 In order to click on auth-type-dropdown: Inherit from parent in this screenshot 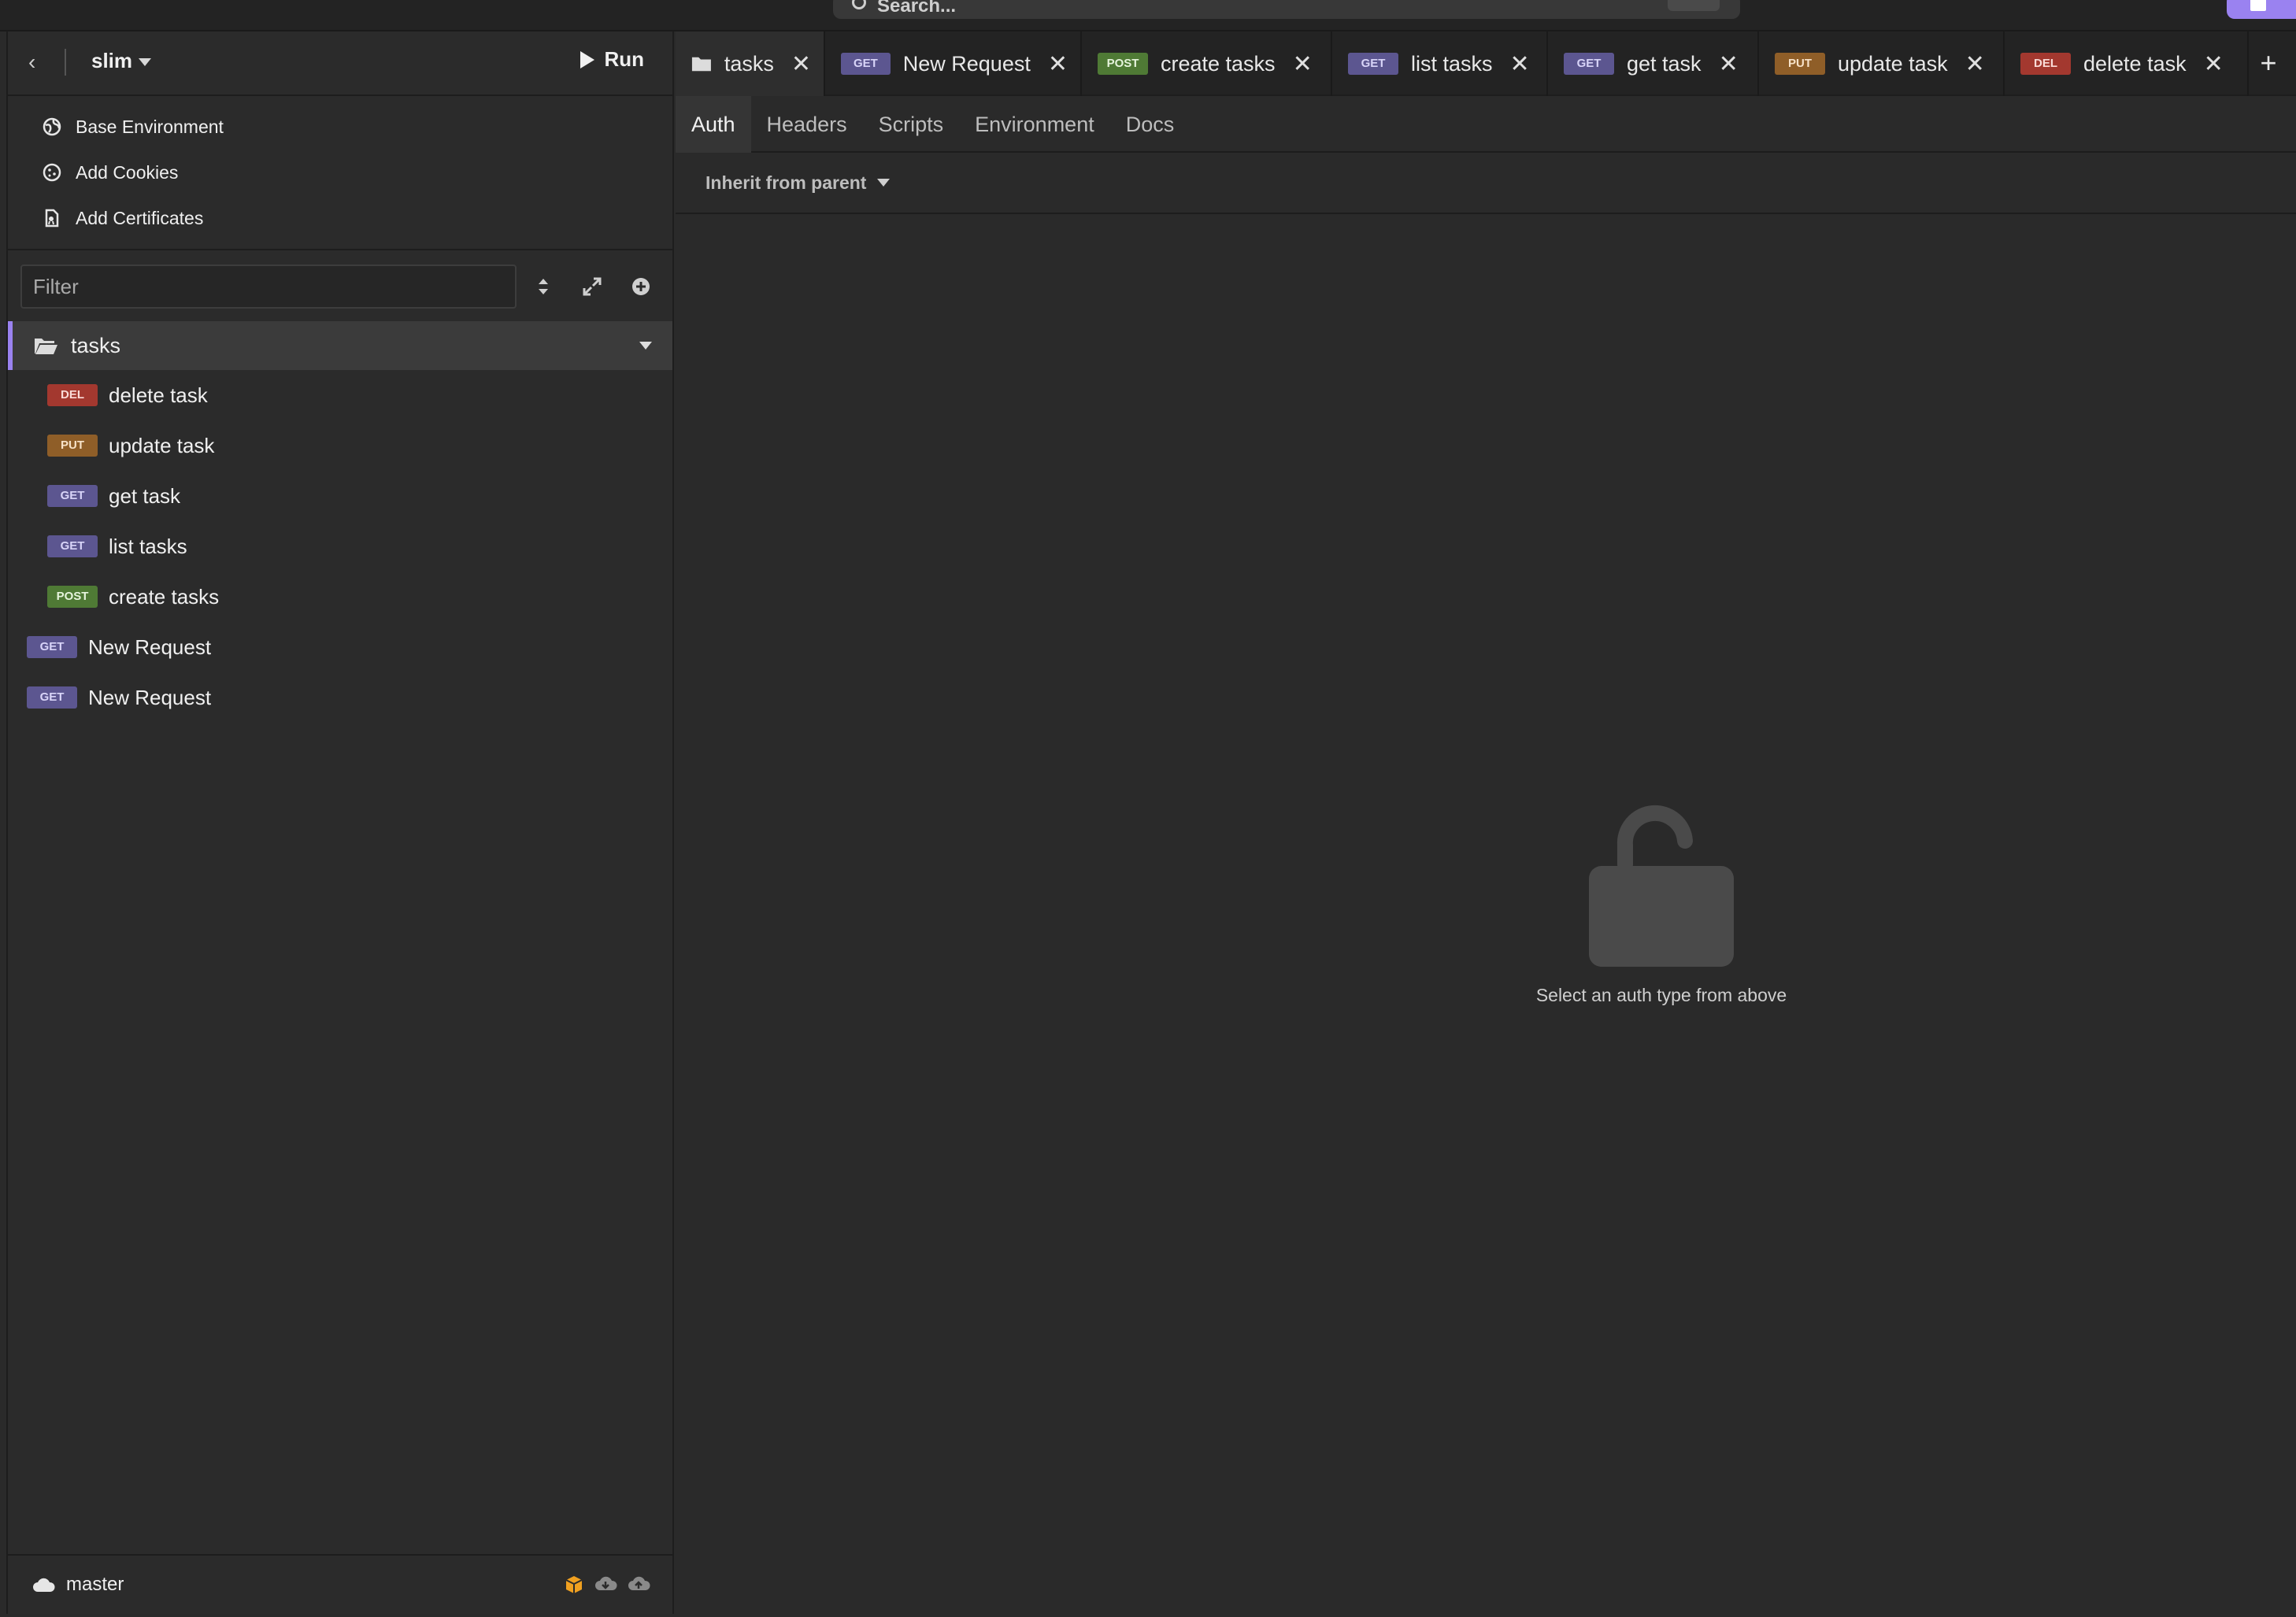, I will do `click(798, 183)`.